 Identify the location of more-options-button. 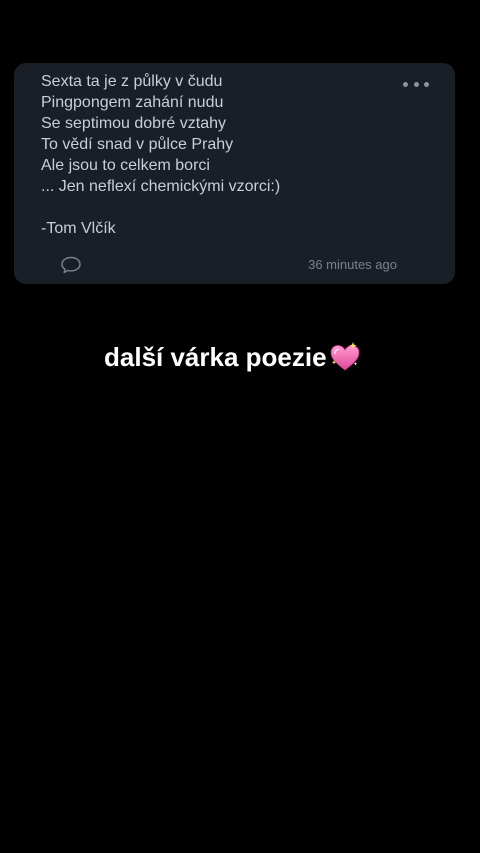
(416, 84).